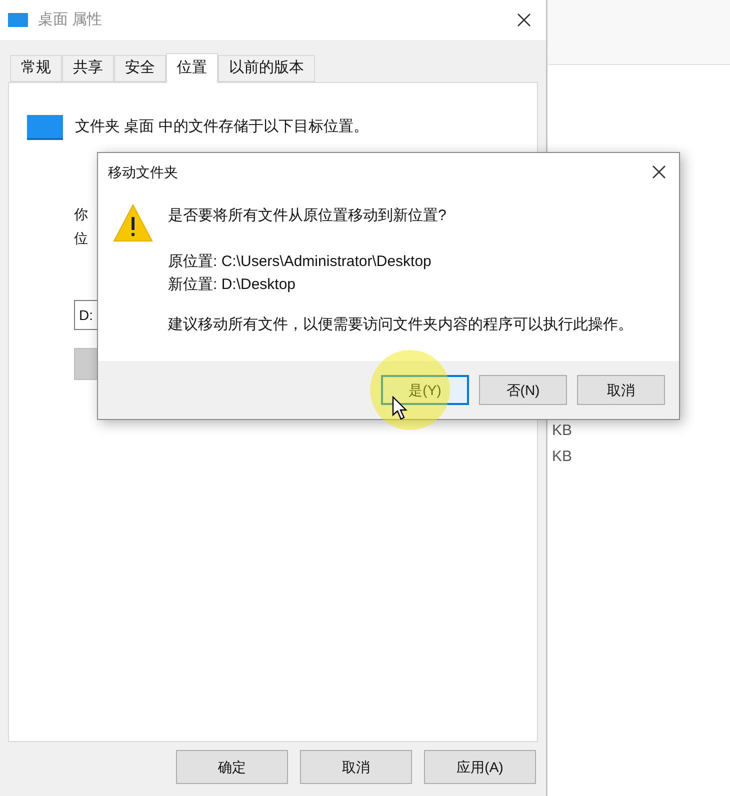  Describe the element at coordinates (425, 390) in the screenshot. I see `dialog-button: 是(Y)` at that location.